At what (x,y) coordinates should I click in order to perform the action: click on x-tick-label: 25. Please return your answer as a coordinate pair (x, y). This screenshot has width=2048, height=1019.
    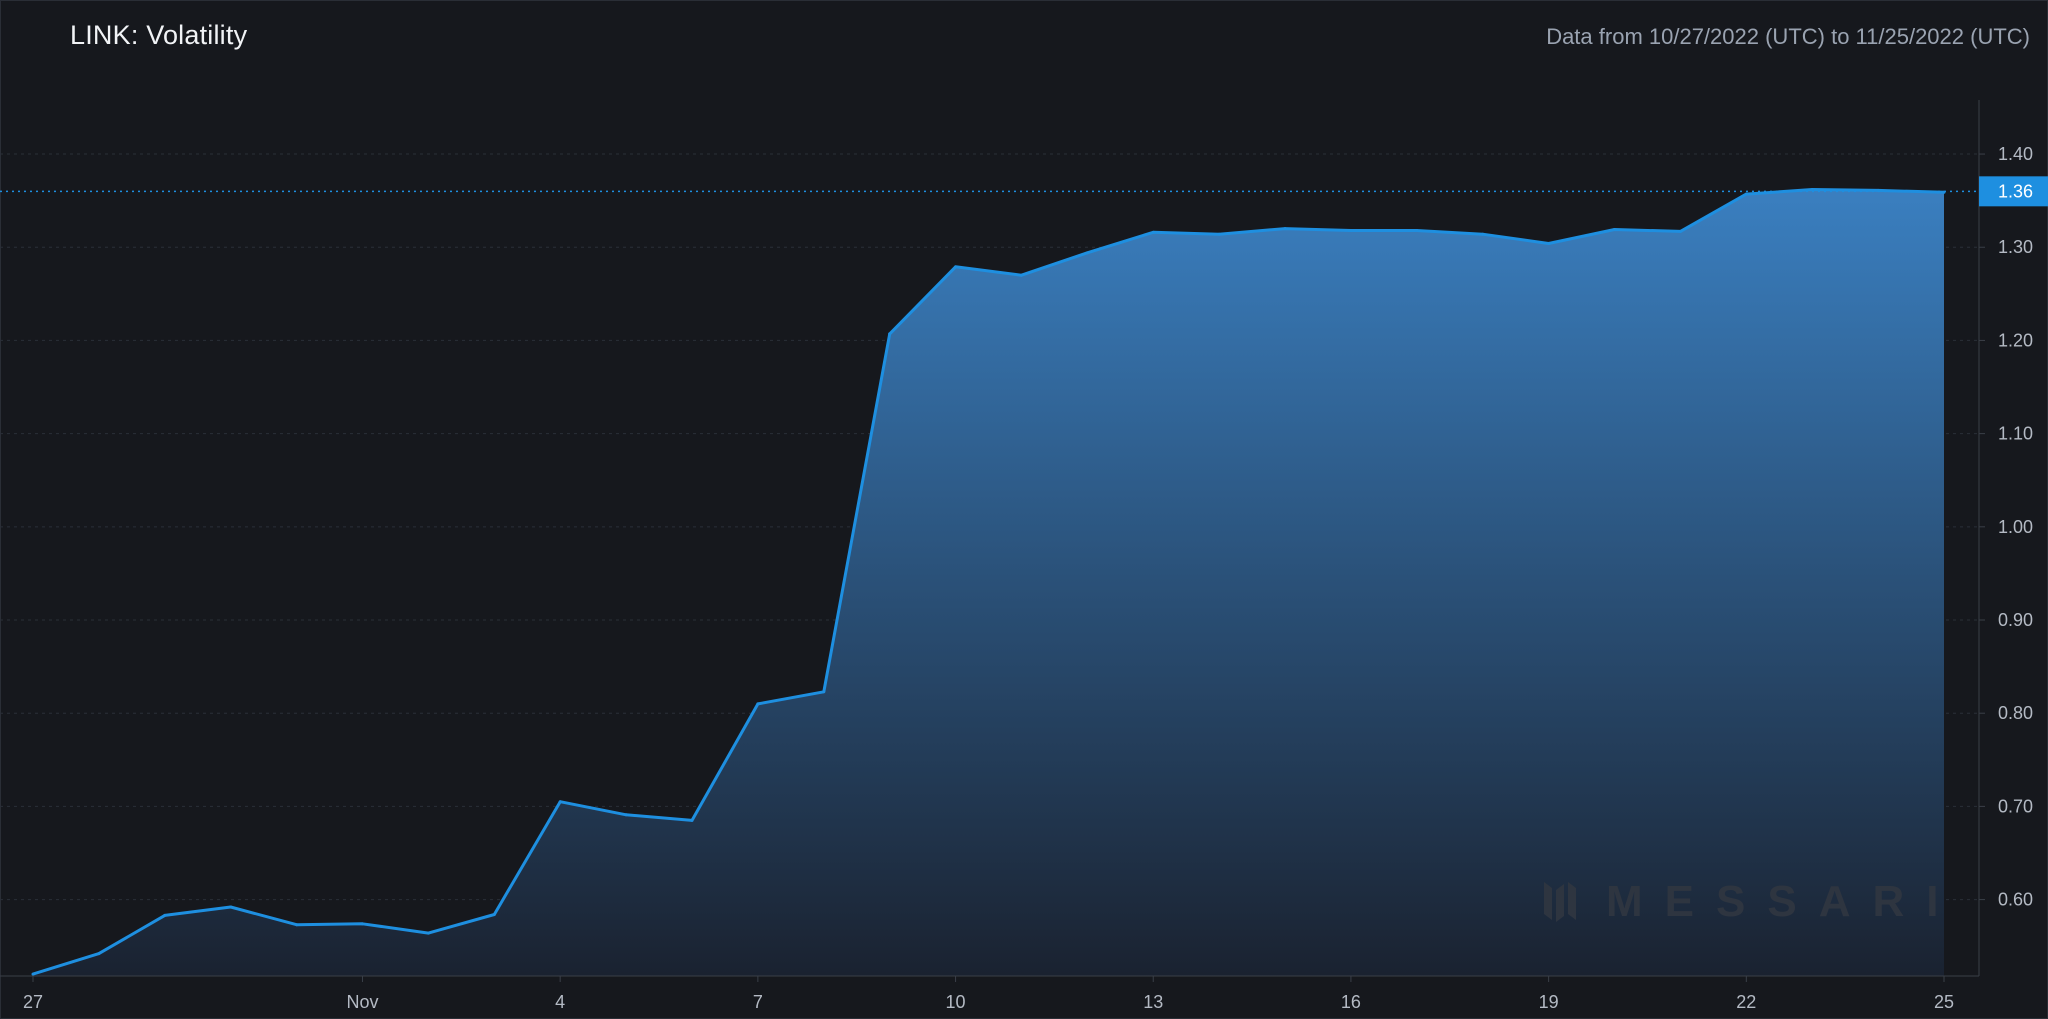
    Looking at the image, I should click on (1944, 1002).